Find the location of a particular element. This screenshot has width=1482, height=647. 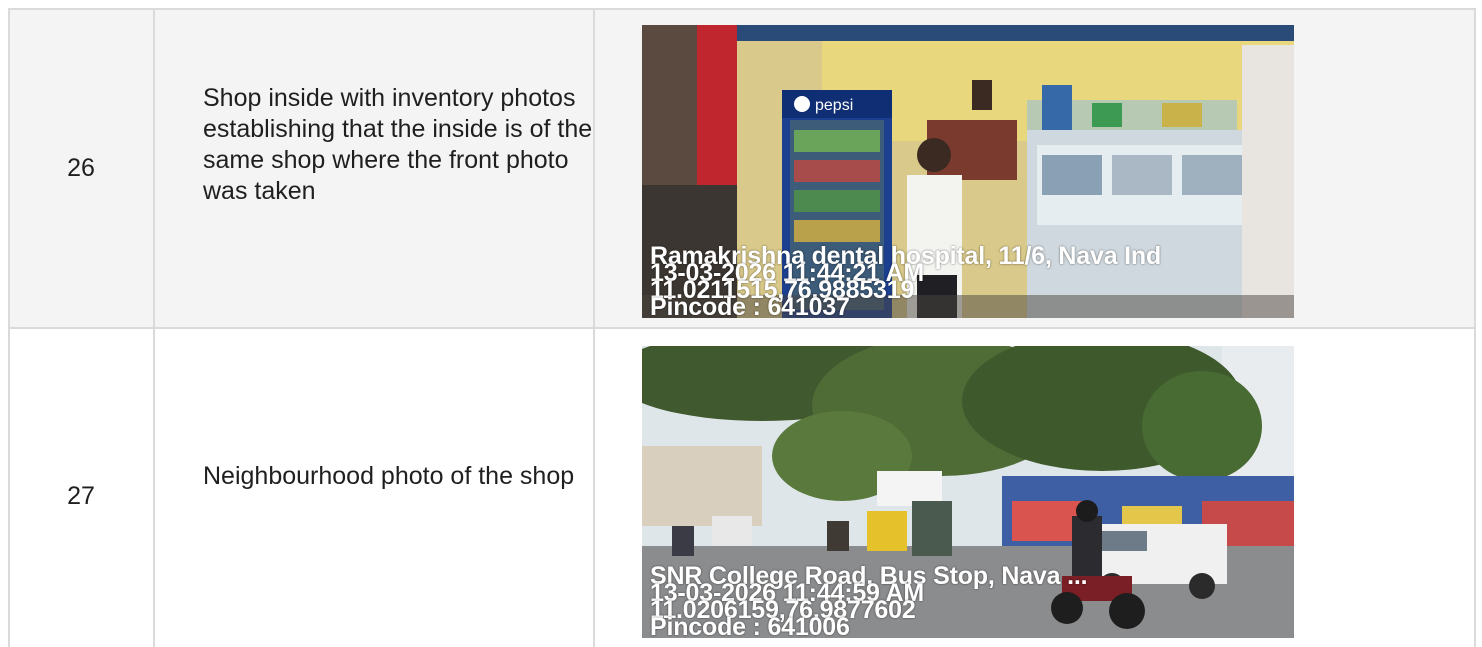

table-border-right is located at coordinates (1475, 327).